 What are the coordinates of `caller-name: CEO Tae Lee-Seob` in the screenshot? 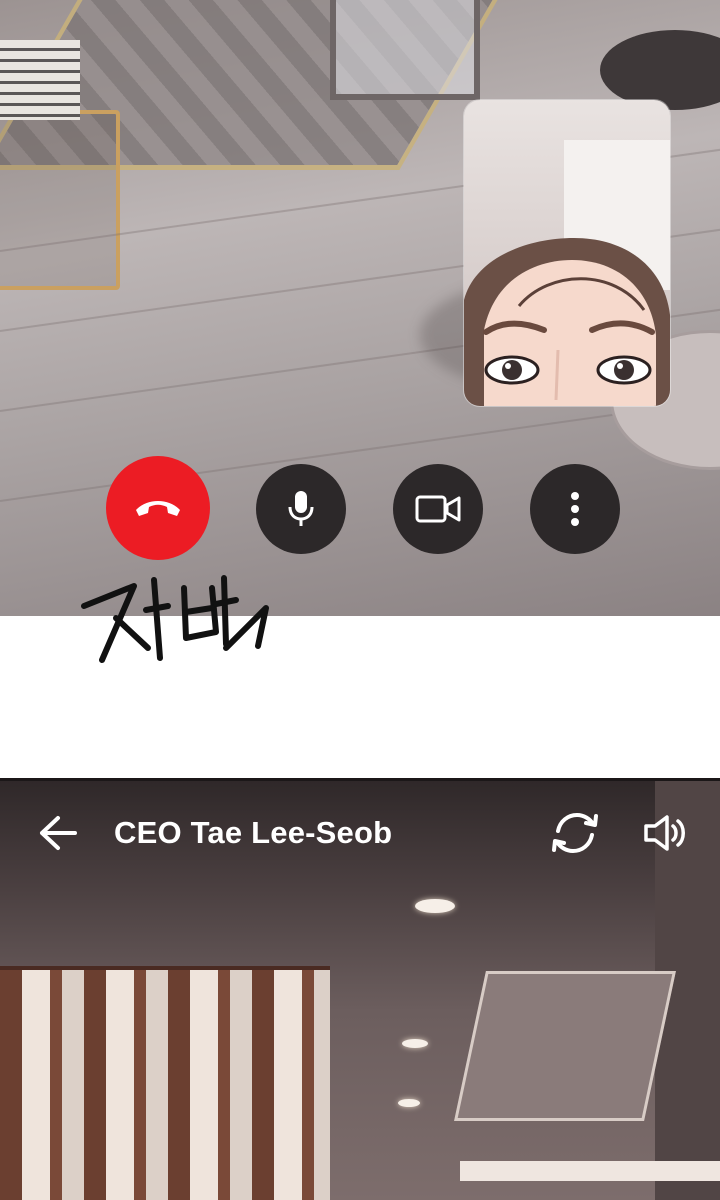 It's located at (253, 832).